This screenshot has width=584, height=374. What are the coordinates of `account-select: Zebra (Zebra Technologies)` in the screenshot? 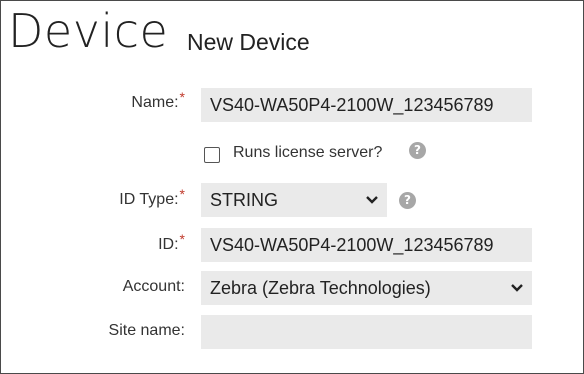 It's located at (366, 288).